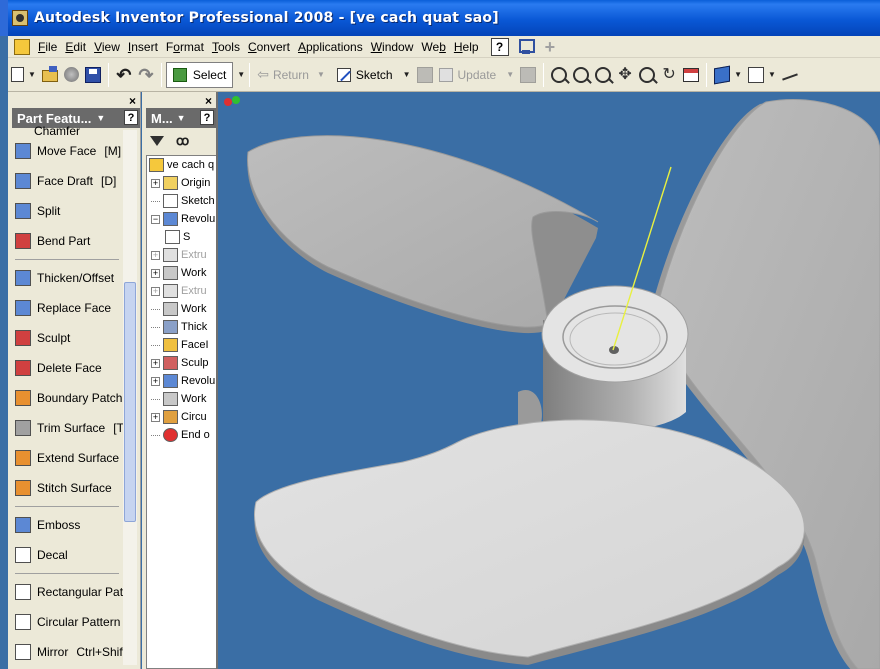 The width and height of the screenshot is (880, 669). I want to click on zoom-button, so click(603, 75).